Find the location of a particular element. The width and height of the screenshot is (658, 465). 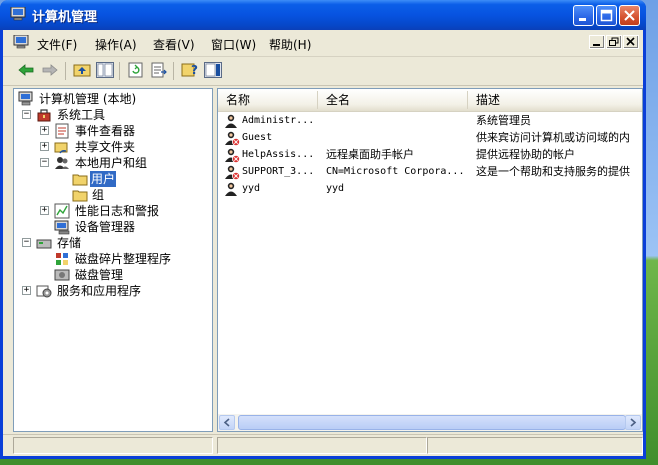

table-row: Guest 供来宾访问计算机或访问域的内 is located at coordinates (430, 137).